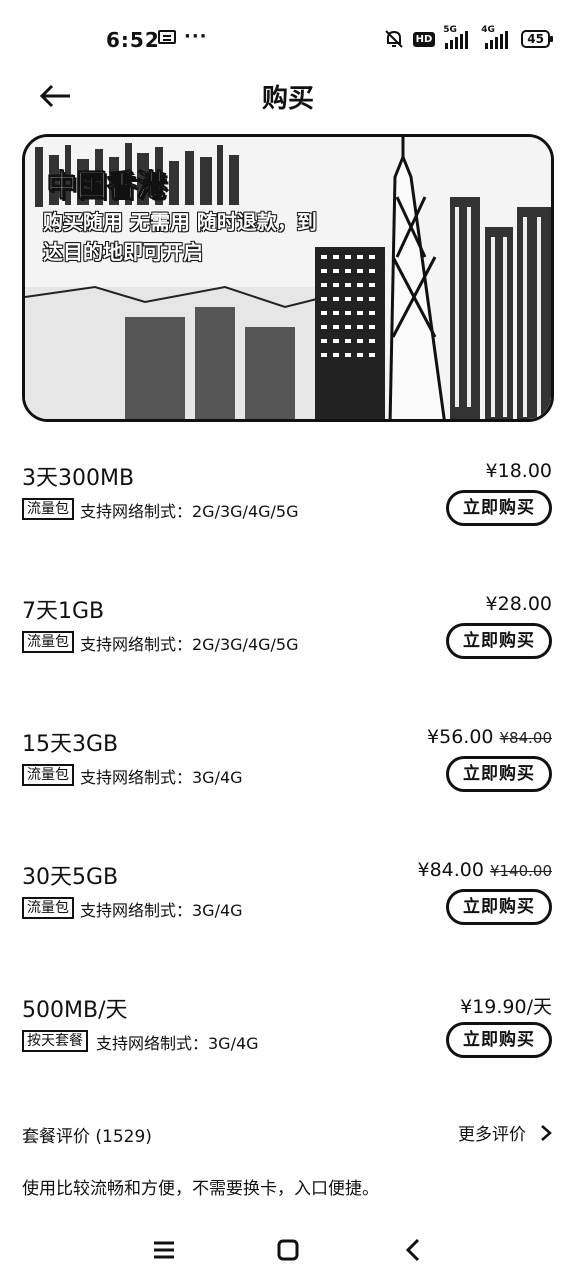 Image resolution: width=576 pixels, height=1280 pixels. I want to click on page-title: 购买, so click(287, 99).